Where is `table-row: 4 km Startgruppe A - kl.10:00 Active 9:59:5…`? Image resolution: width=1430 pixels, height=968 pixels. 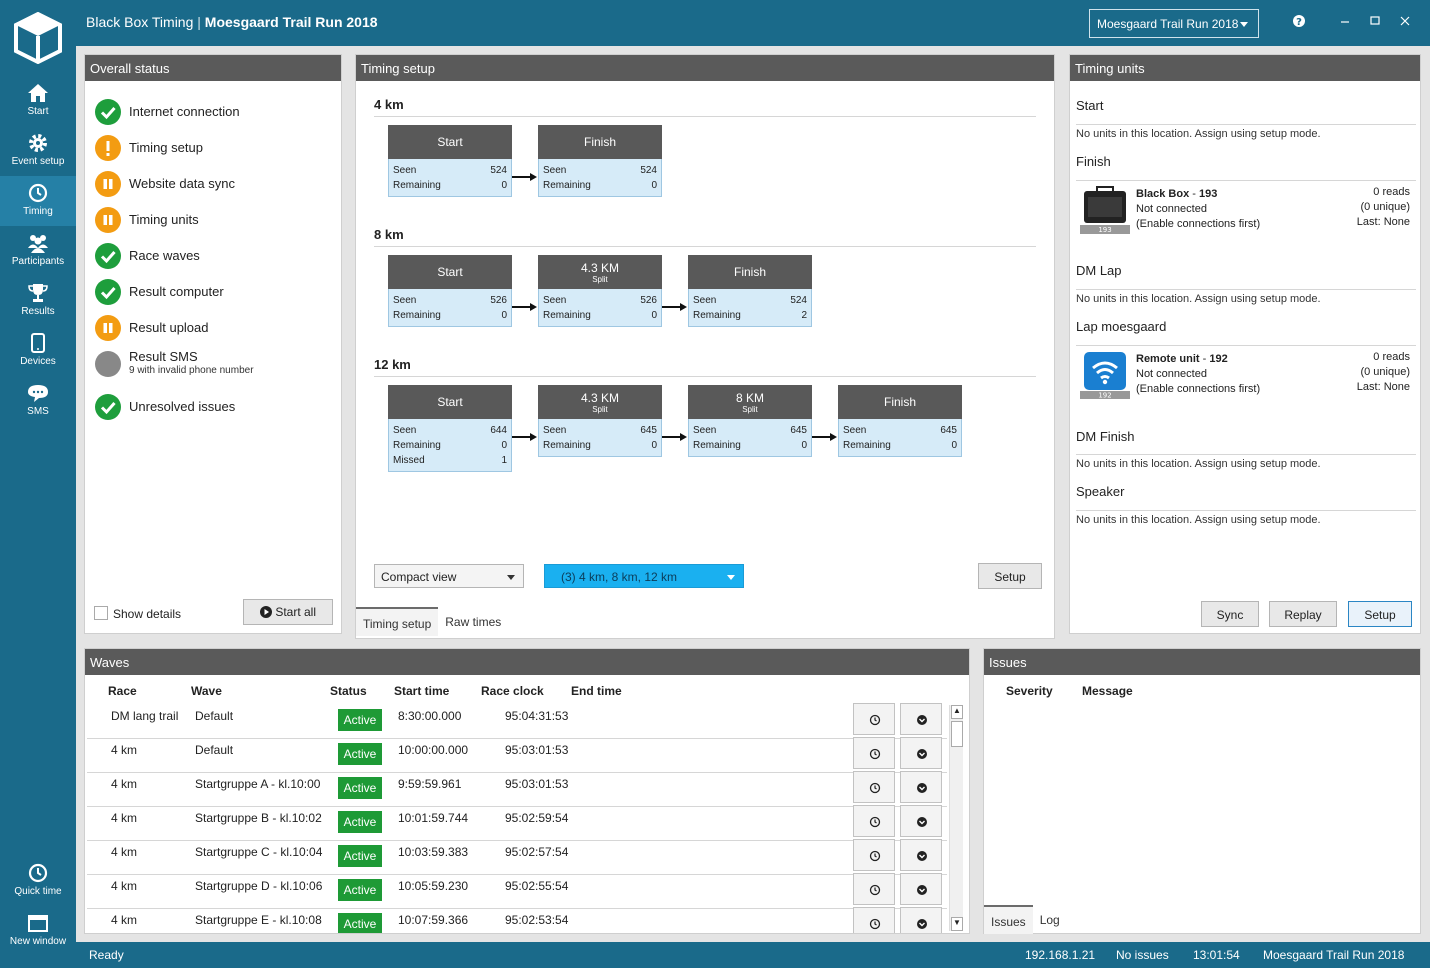
table-row: 4 km Startgruppe A - kl.10:00 Active 9:59:5… is located at coordinates (517, 789).